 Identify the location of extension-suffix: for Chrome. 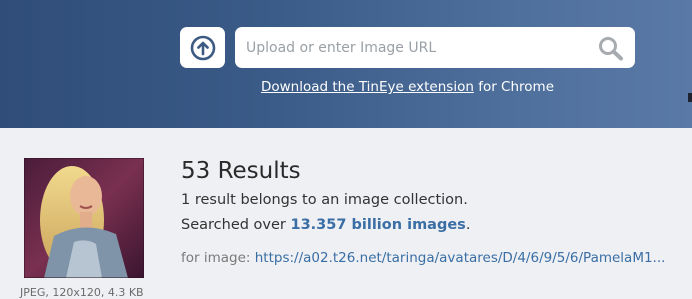
(514, 87).